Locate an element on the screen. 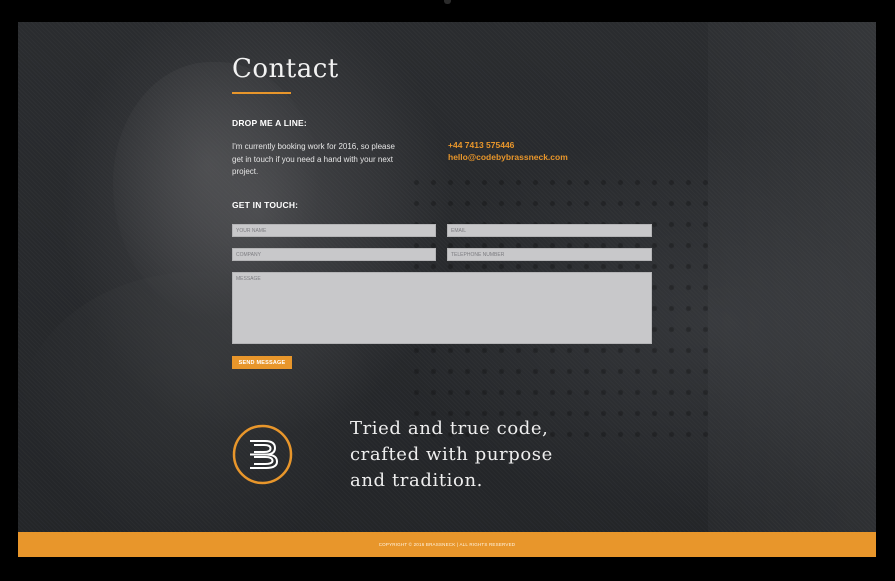  tagline-line-2: crafted with purpose is located at coordinates (451, 454).